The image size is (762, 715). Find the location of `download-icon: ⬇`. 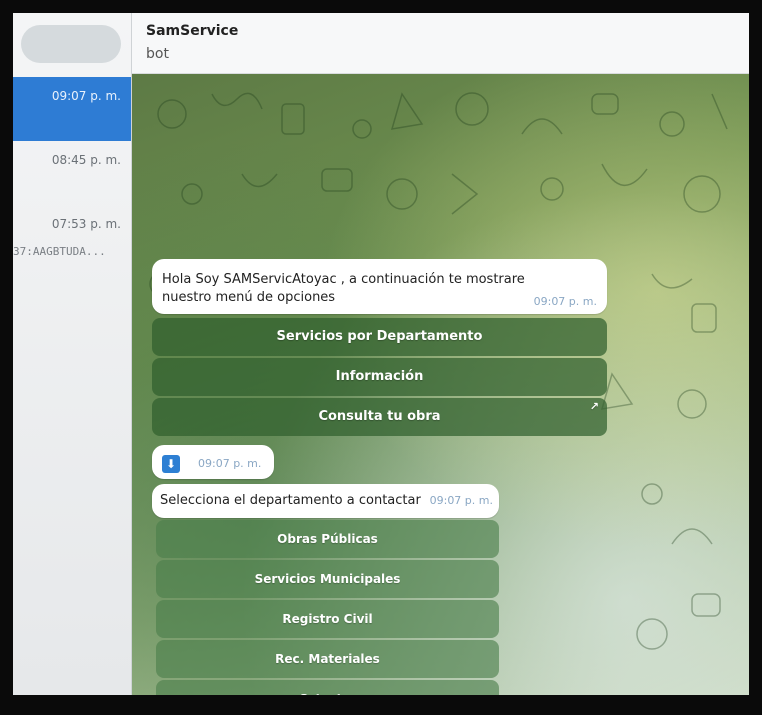

download-icon: ⬇ is located at coordinates (171, 464).